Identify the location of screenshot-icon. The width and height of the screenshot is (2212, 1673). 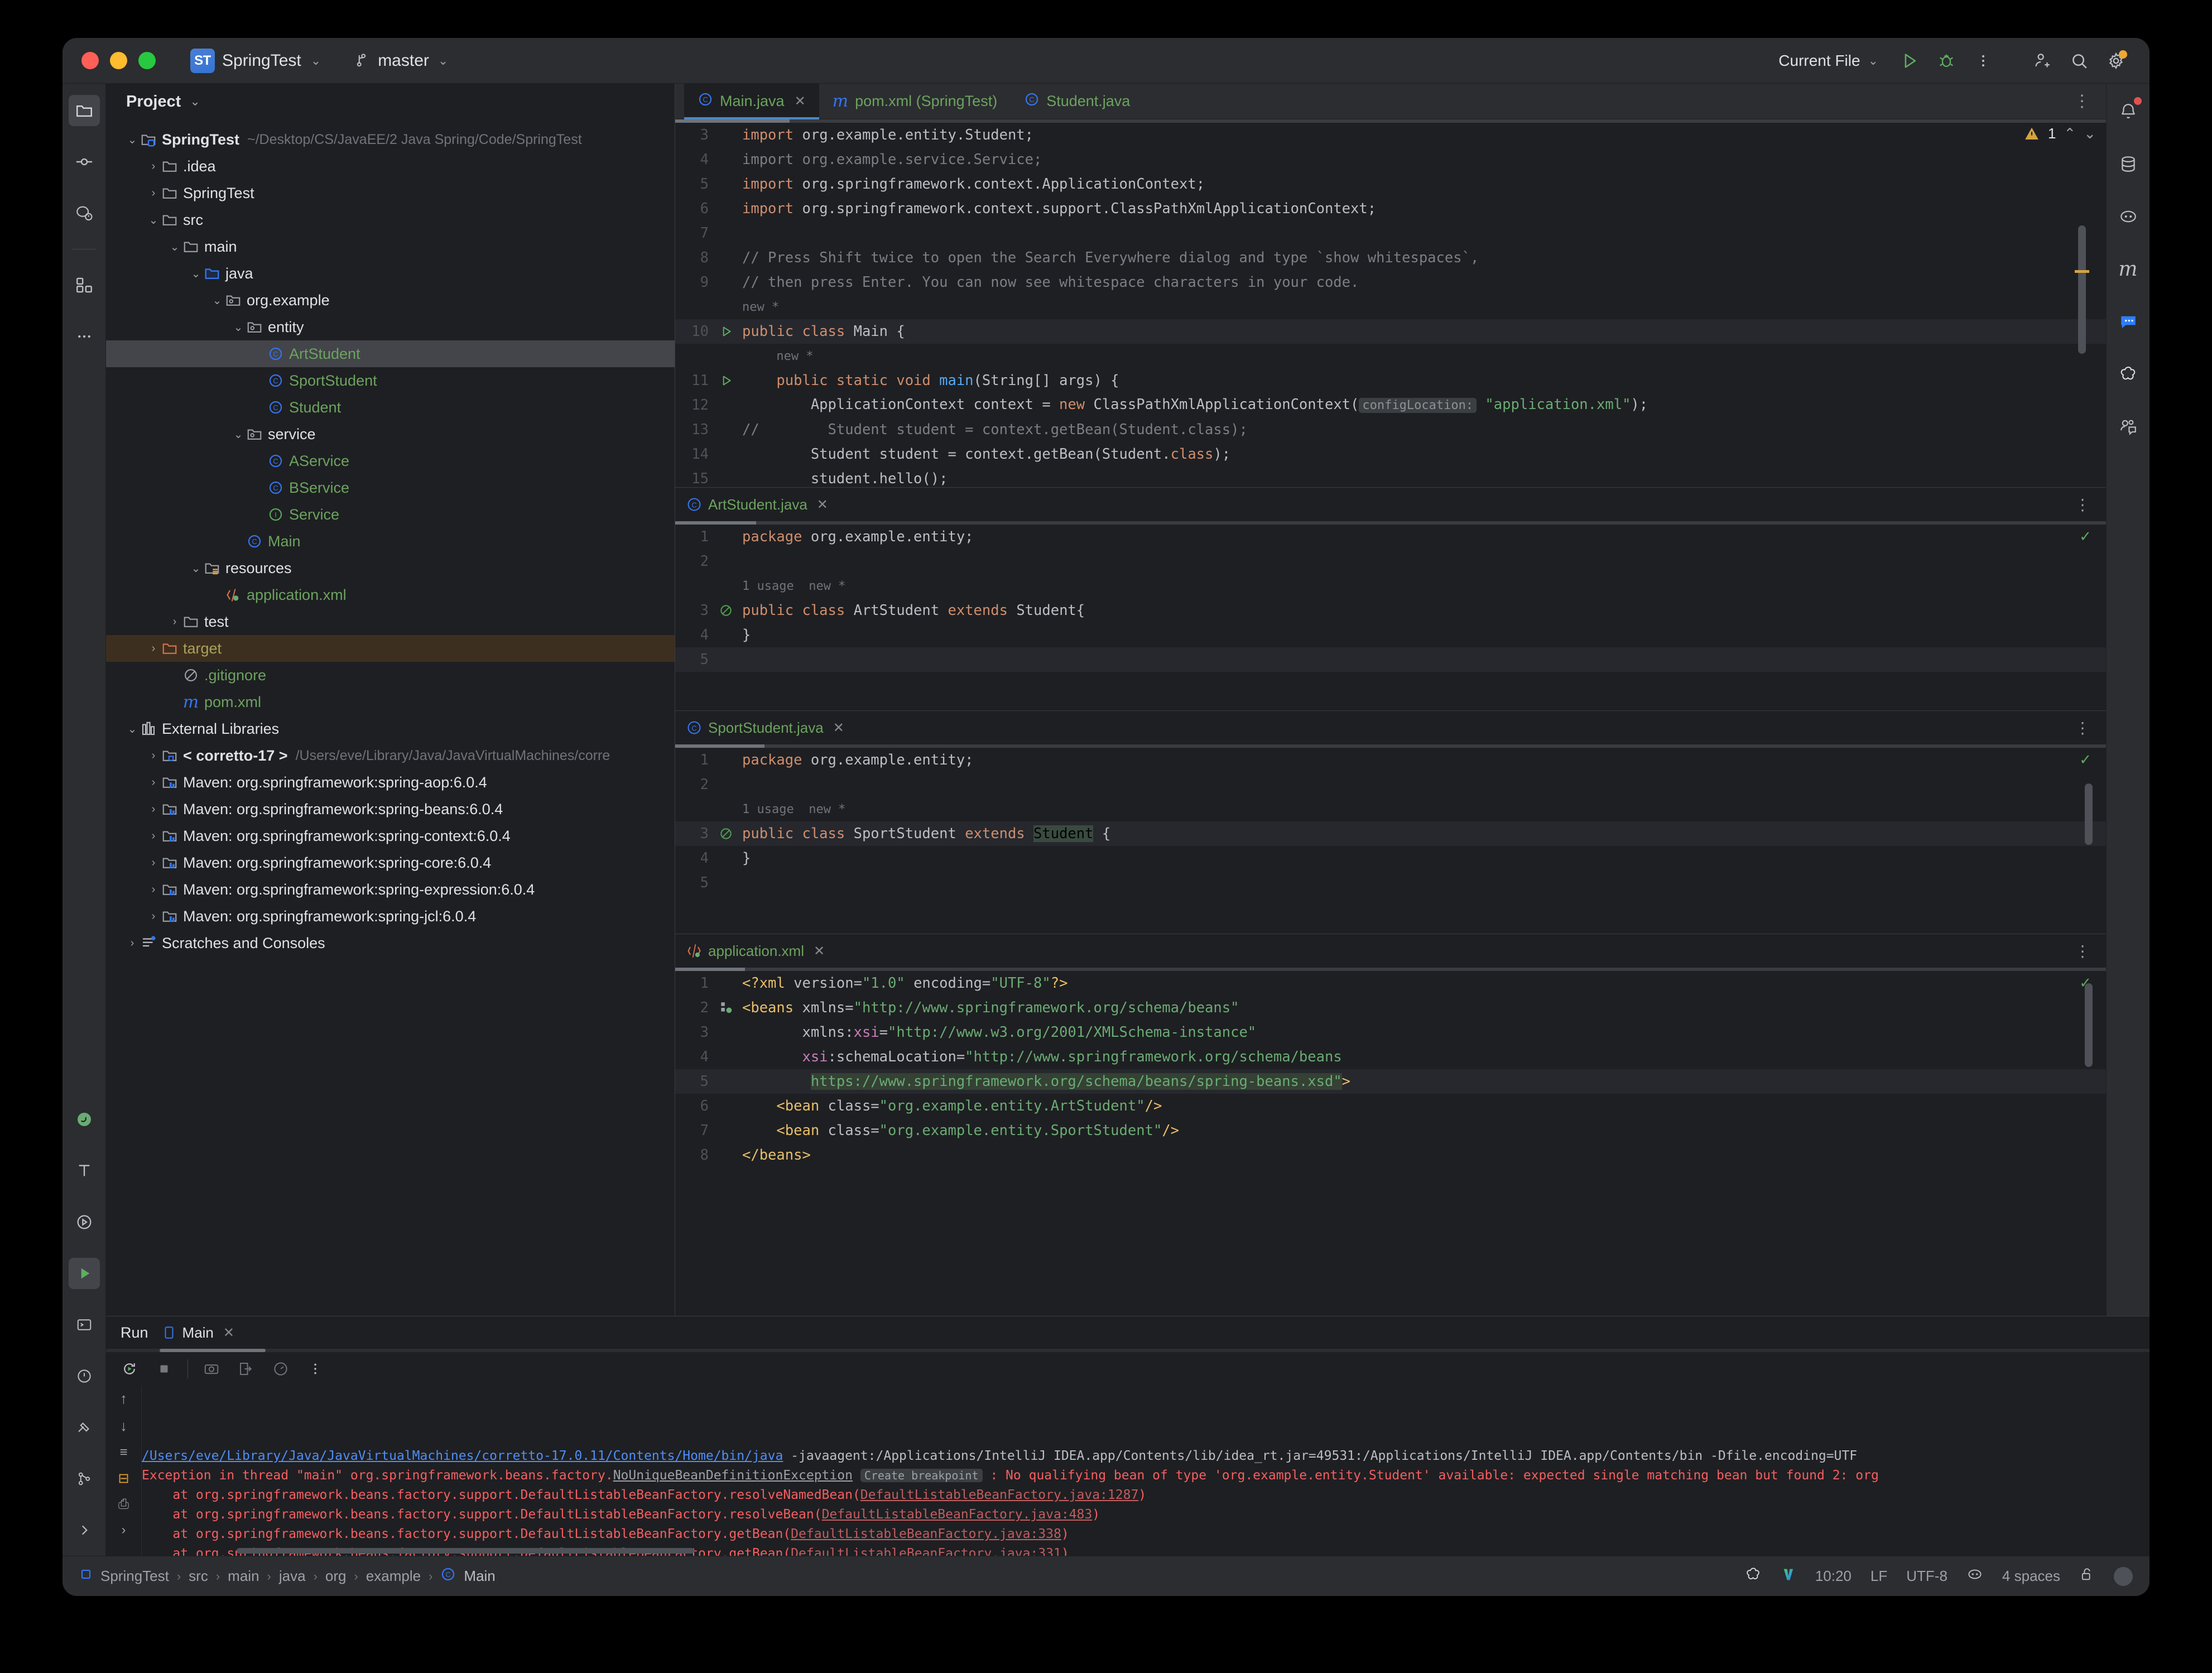
(211, 1369).